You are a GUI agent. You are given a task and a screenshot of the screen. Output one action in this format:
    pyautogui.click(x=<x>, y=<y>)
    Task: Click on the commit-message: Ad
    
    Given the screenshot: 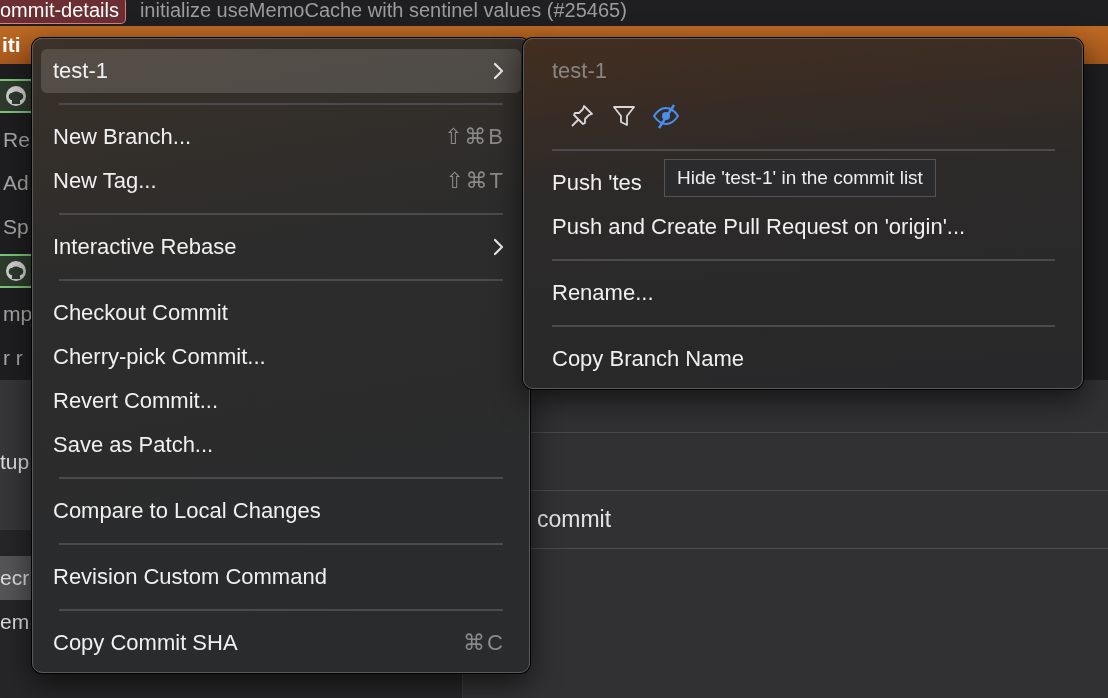 What is the action you would take?
    pyautogui.click(x=15, y=183)
    